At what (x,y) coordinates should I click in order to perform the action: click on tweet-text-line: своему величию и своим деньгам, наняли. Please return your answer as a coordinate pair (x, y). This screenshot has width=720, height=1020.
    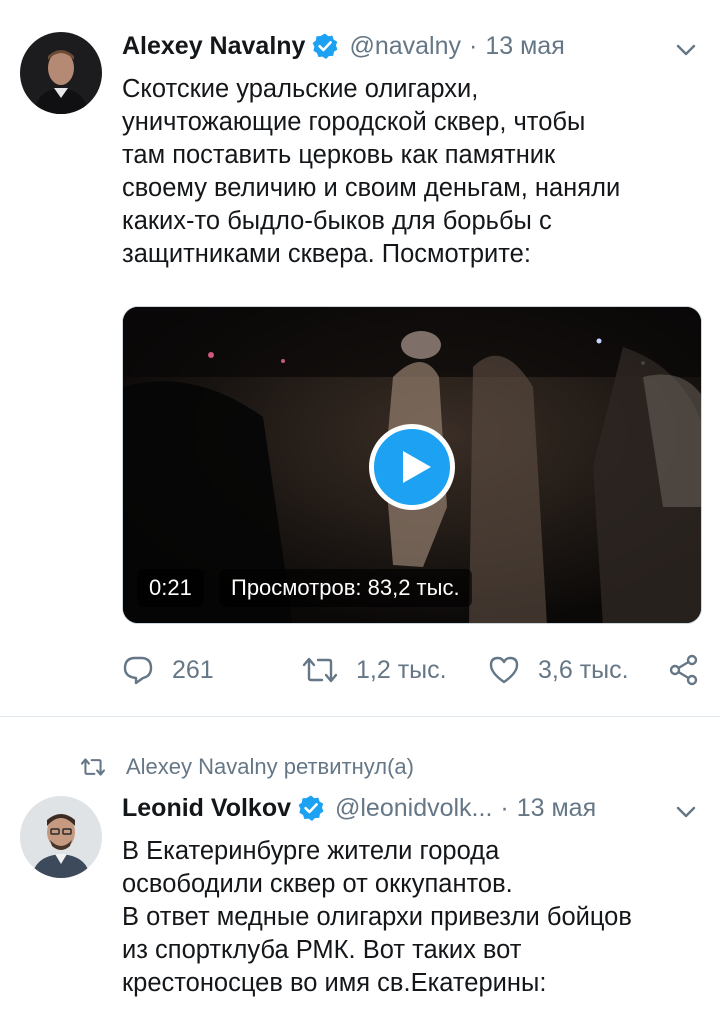
    Looking at the image, I should click on (371, 188).